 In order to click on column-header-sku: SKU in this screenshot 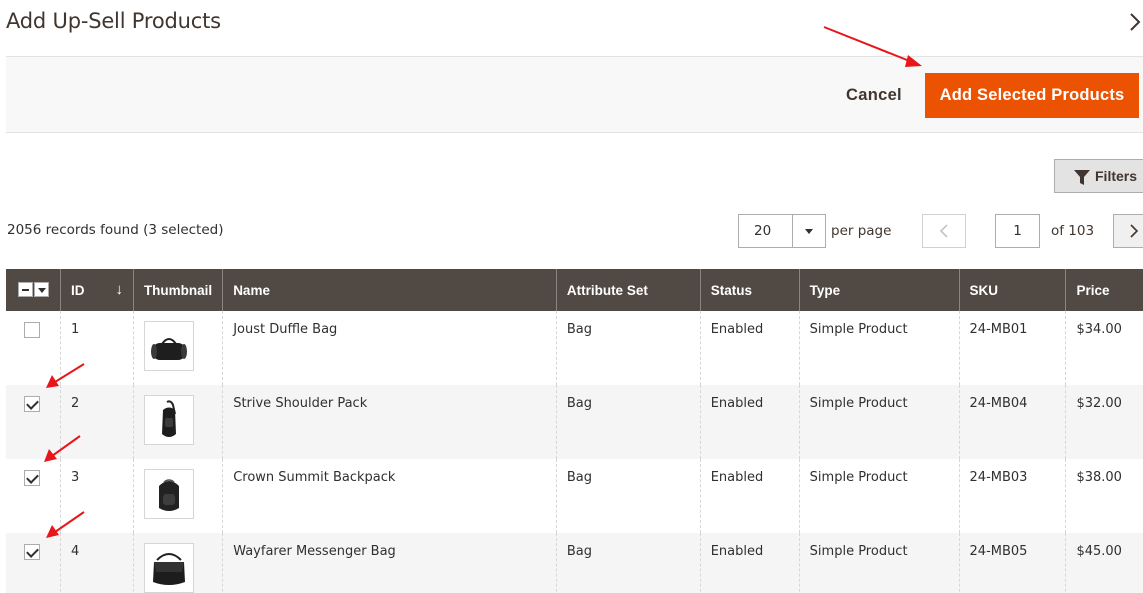, I will do `click(1012, 290)`.